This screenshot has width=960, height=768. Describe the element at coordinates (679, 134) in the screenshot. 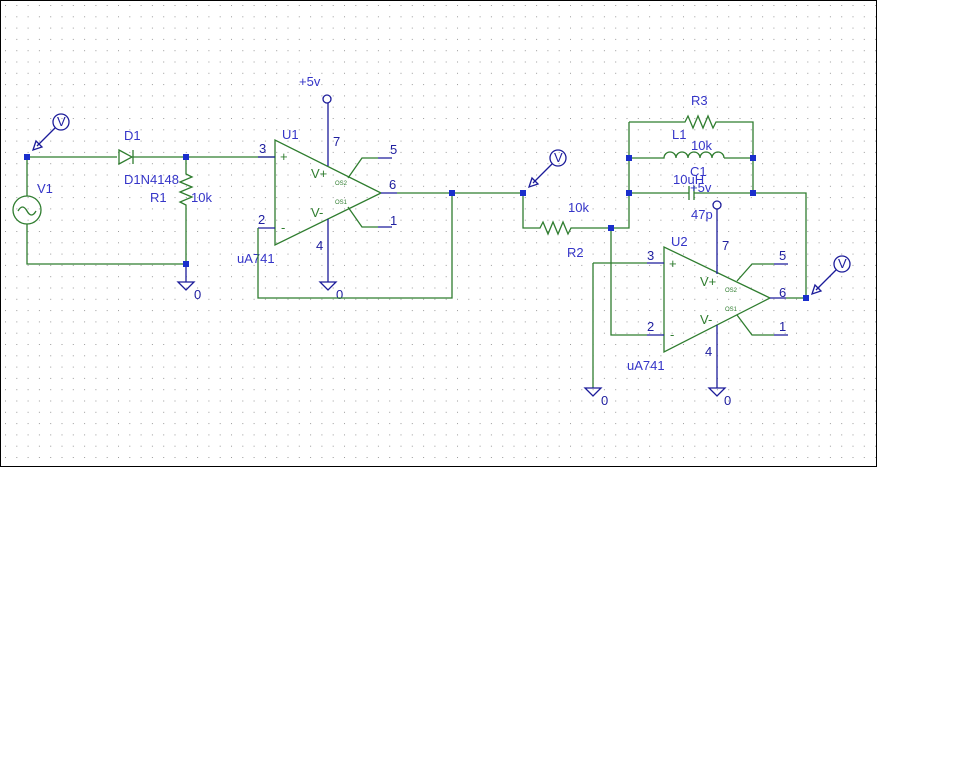

I see `l1-label: L1` at that location.